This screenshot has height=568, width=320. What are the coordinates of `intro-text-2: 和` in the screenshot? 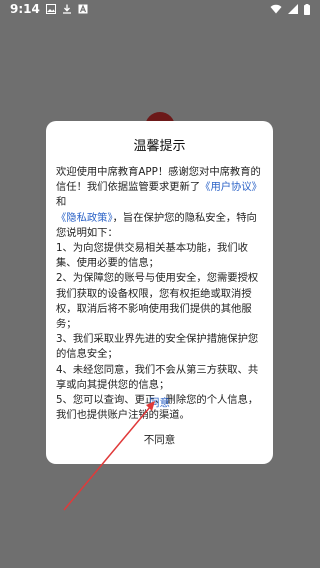 It's located at (61, 202).